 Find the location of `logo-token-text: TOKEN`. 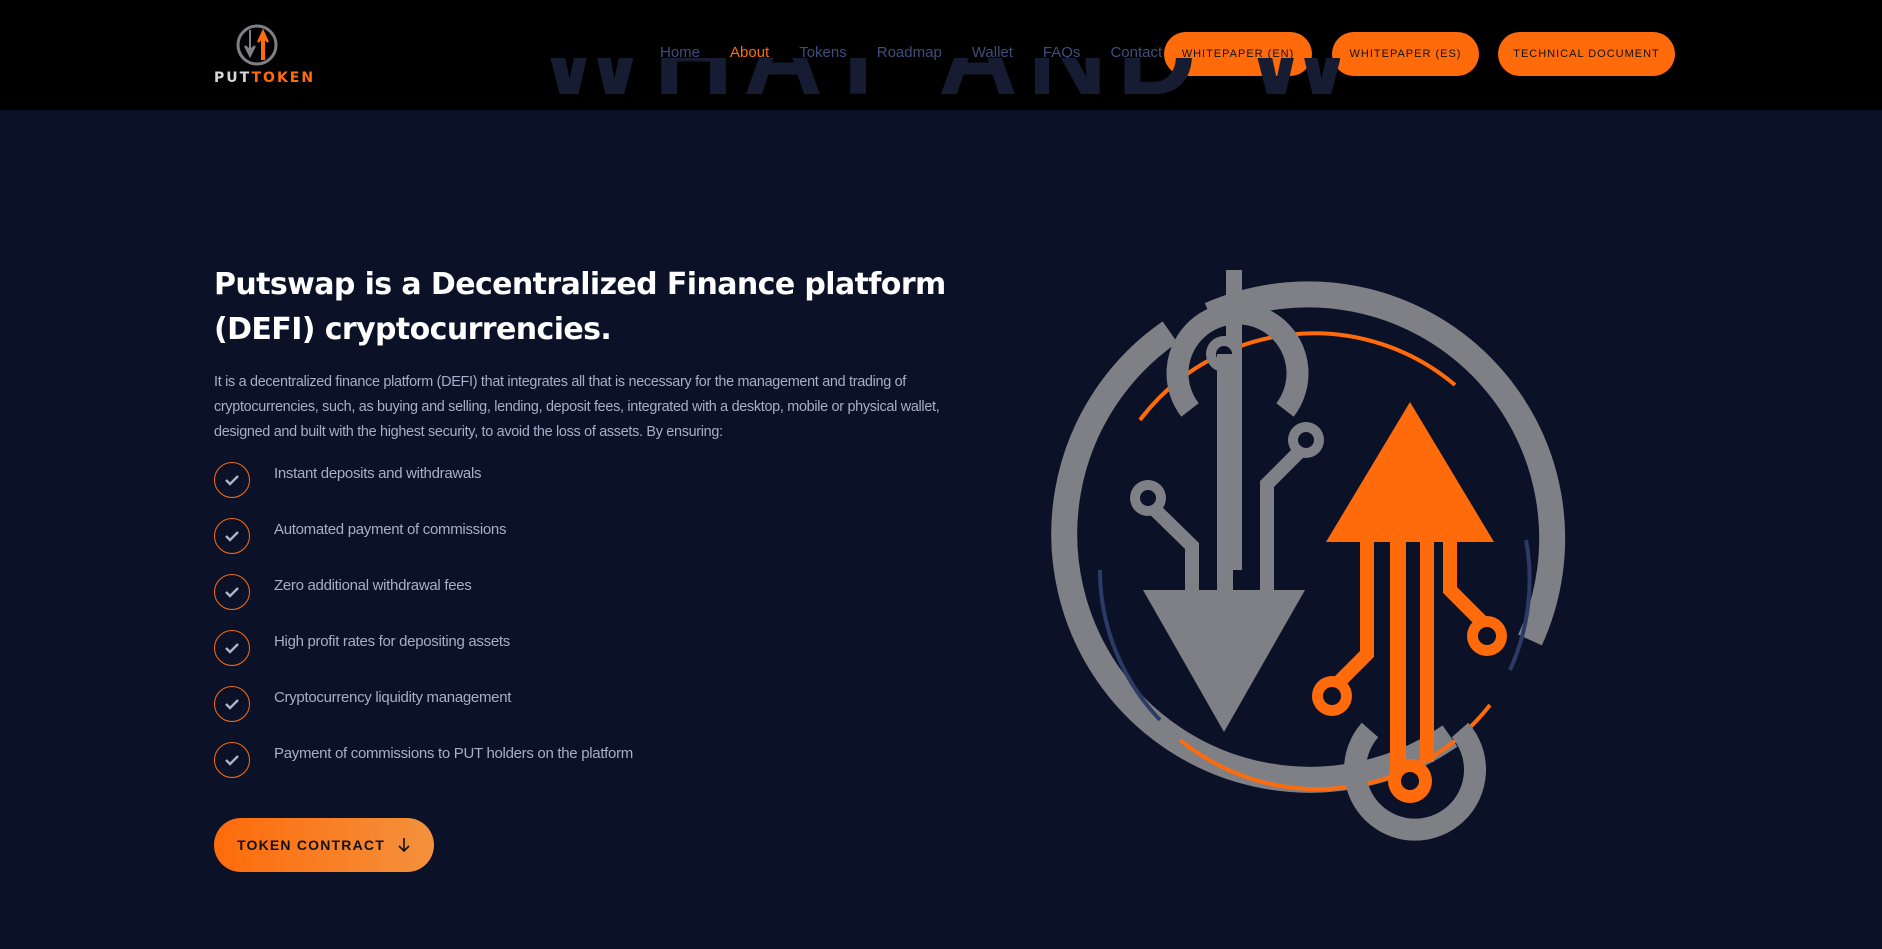

logo-token-text: TOKEN is located at coordinates (283, 78).